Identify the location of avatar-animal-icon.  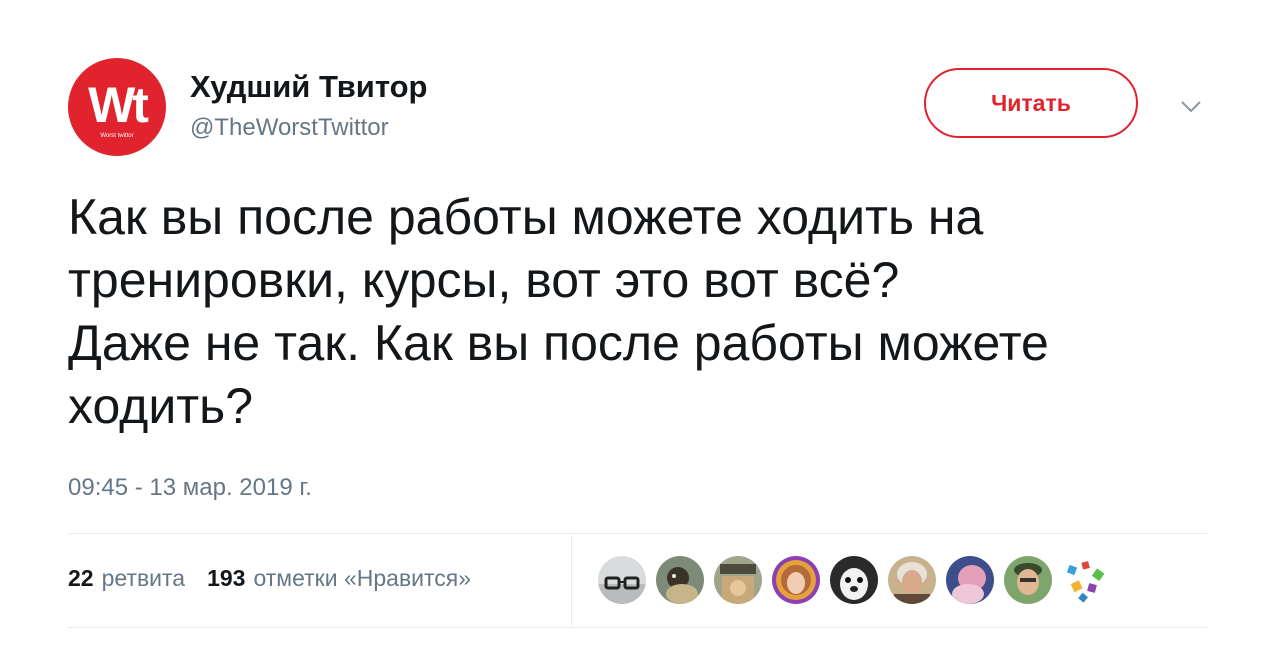
(680, 580).